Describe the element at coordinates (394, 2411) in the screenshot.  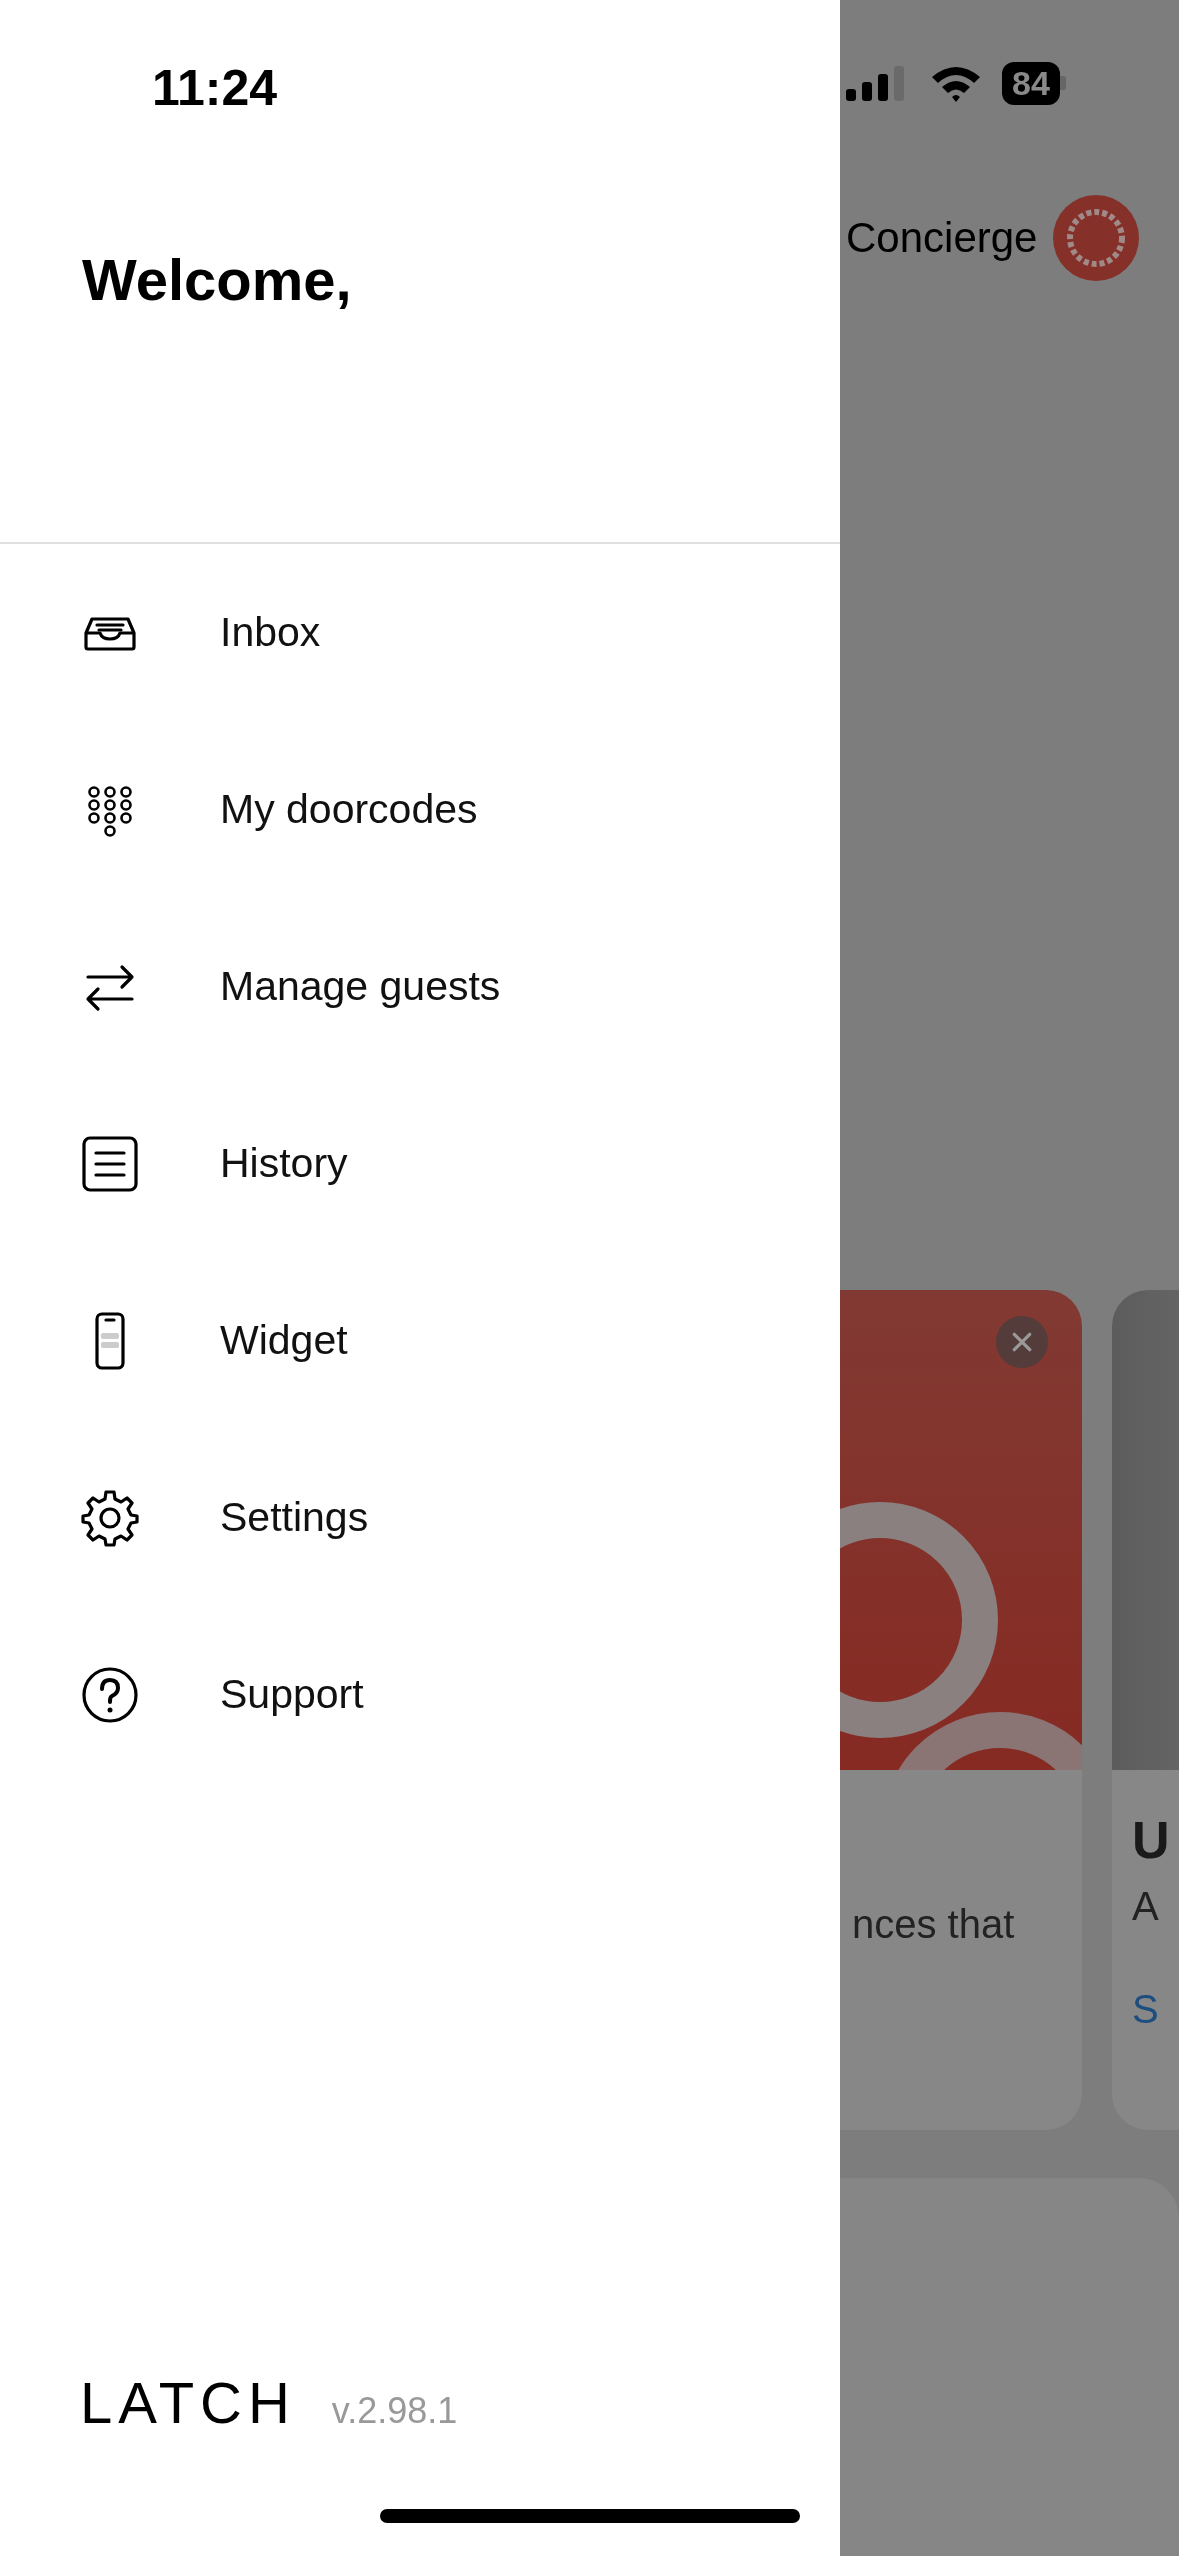
I see `version-label: v.2.98.1` at that location.